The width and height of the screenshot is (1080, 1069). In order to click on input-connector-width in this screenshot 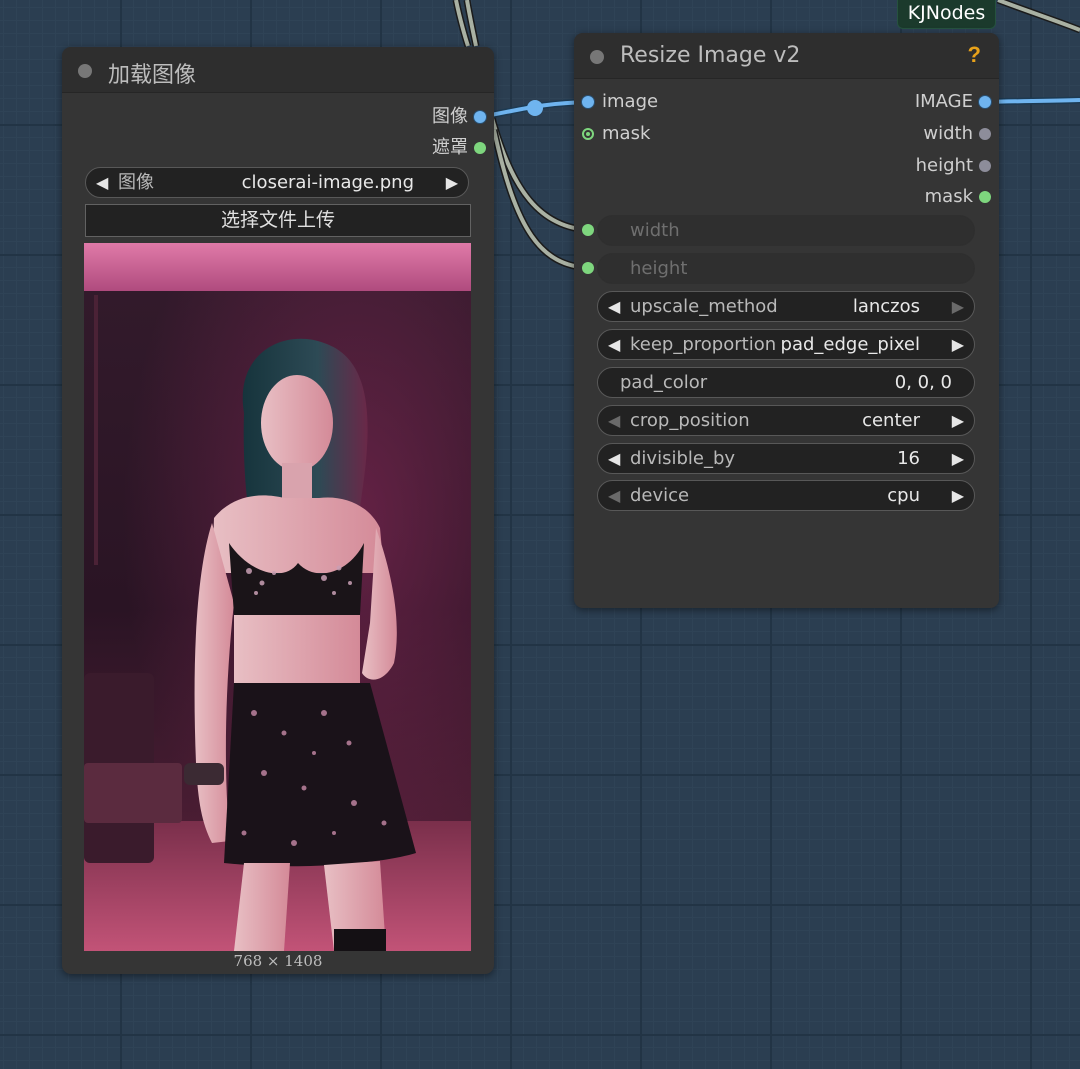, I will do `click(586, 230)`.